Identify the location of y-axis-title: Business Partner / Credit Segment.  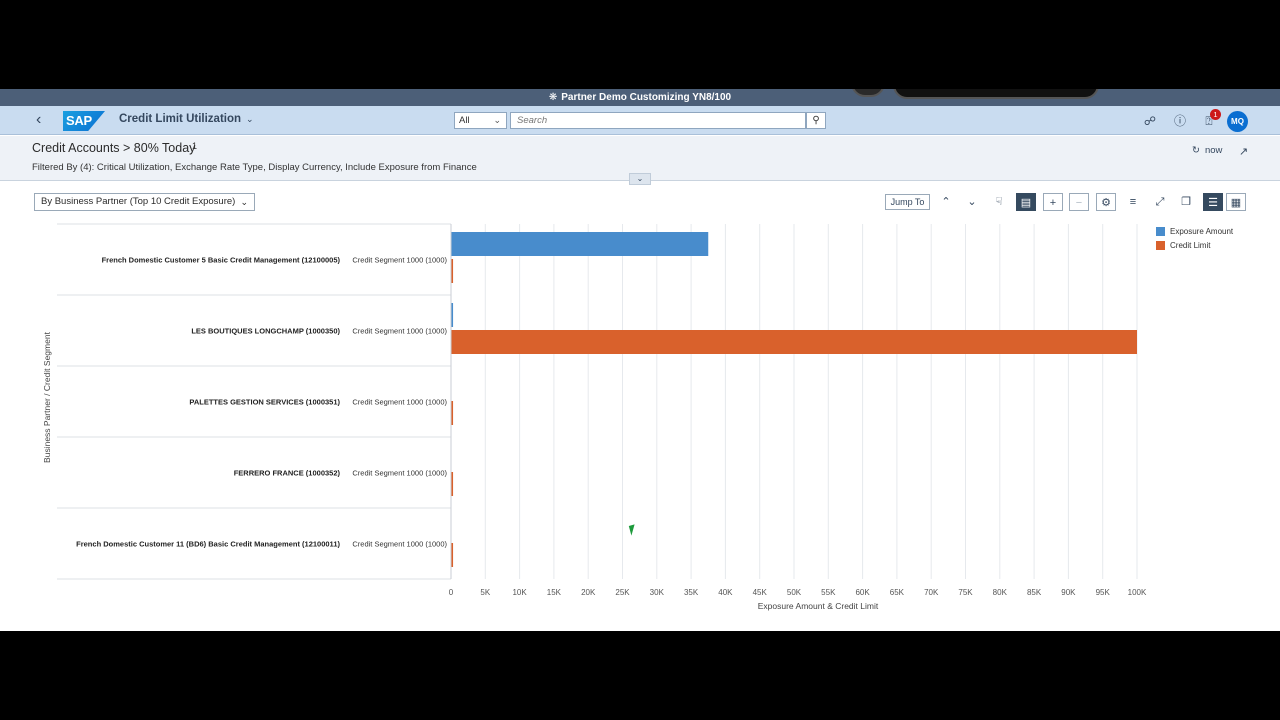
(47, 397).